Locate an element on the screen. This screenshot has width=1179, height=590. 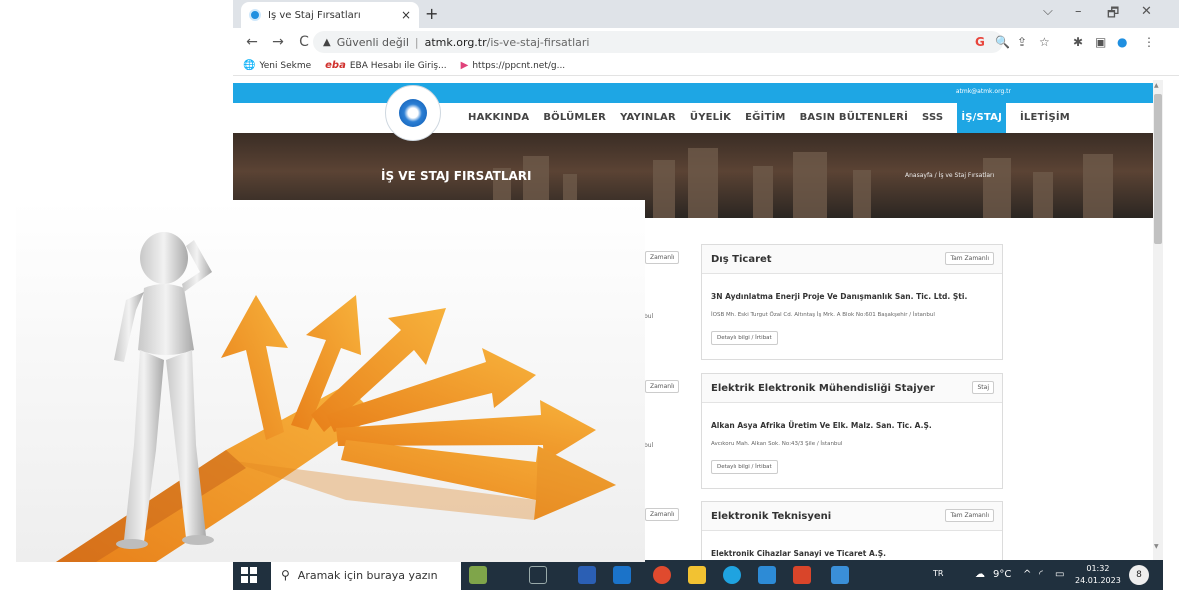
profile-icon: ● is located at coordinates (1122, 42).